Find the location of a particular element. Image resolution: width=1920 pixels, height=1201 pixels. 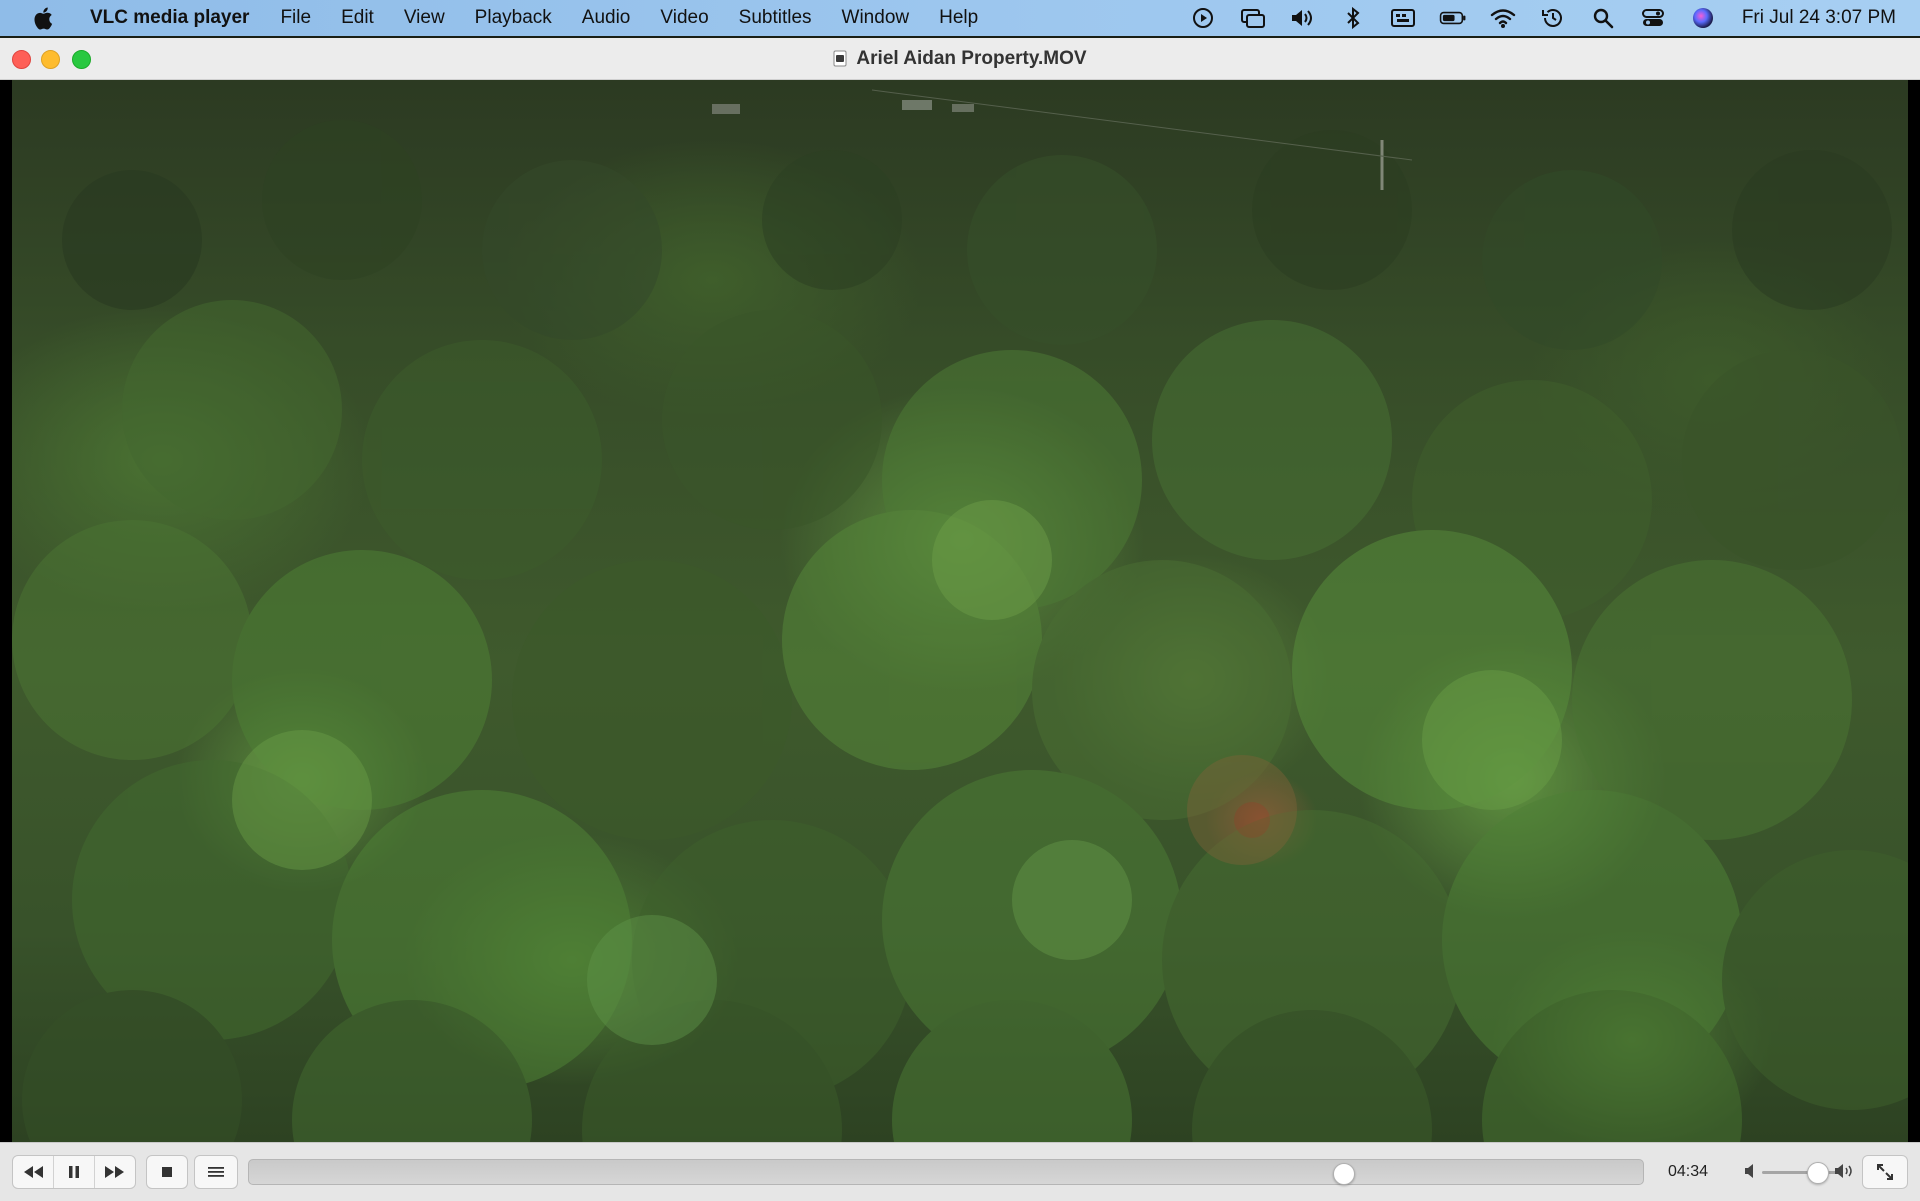

fullscreen-button is located at coordinates (1885, 1172).